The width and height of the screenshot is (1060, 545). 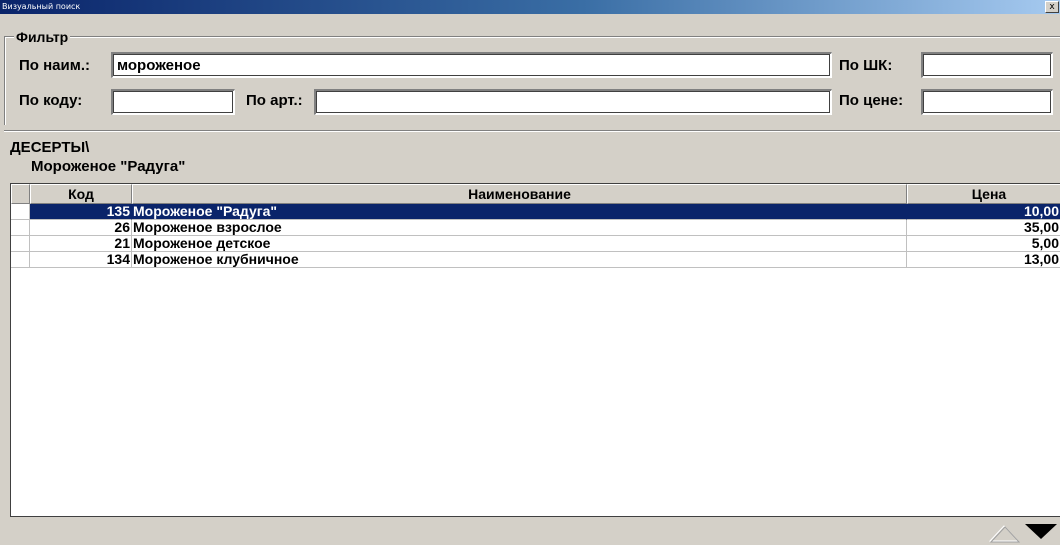 I want to click on table-row: 134 Мороженое клубничное 13,00, so click(x=535, y=260).